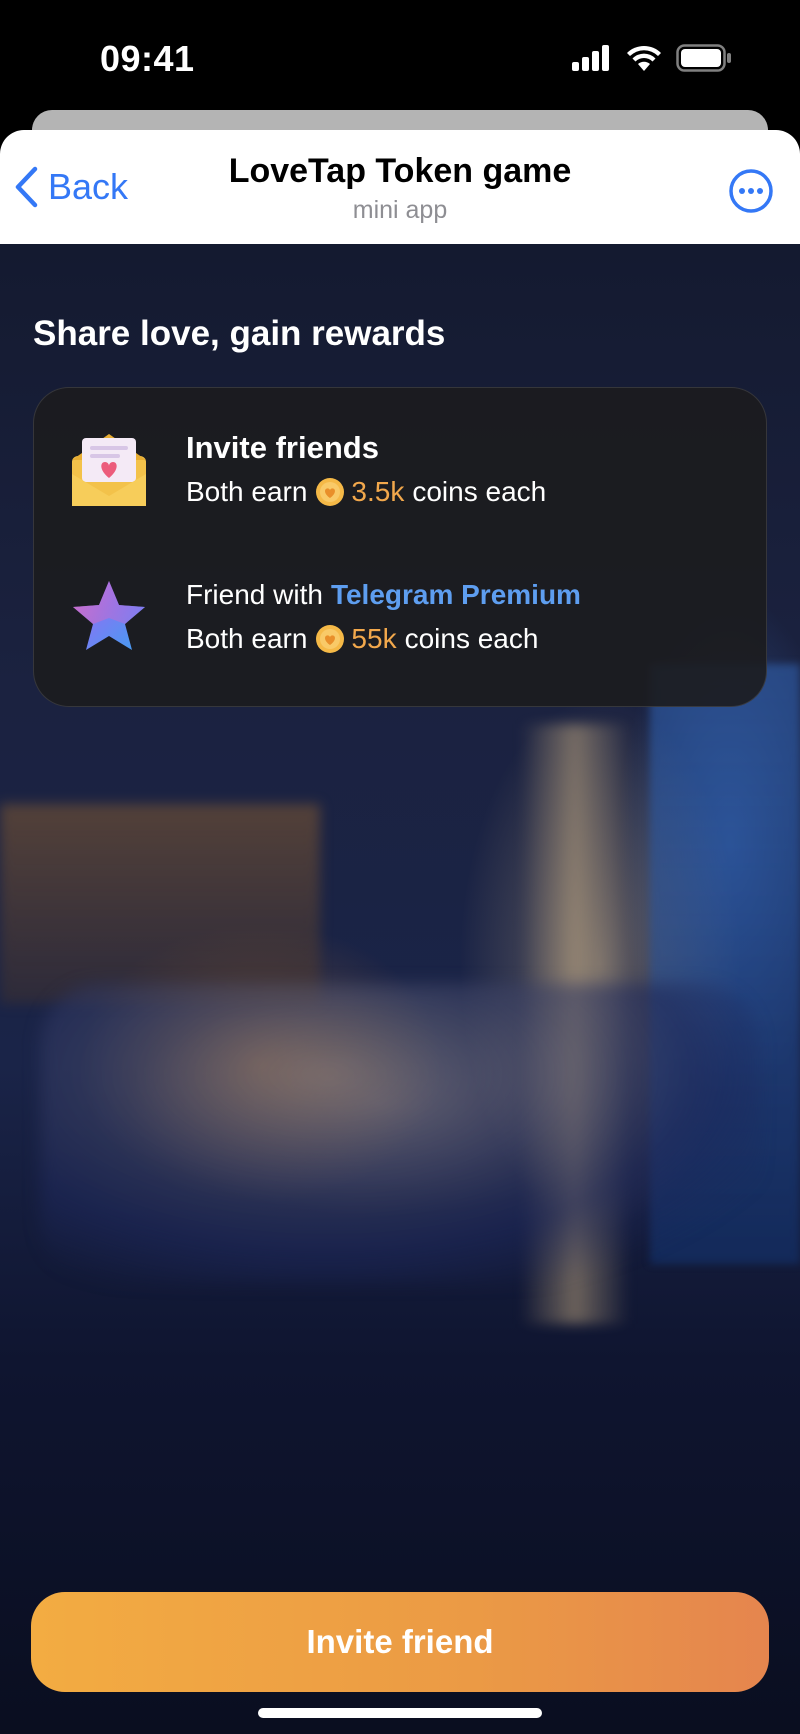 This screenshot has width=800, height=1734. Describe the element at coordinates (400, 55) in the screenshot. I see `status-bar: 09:41` at that location.